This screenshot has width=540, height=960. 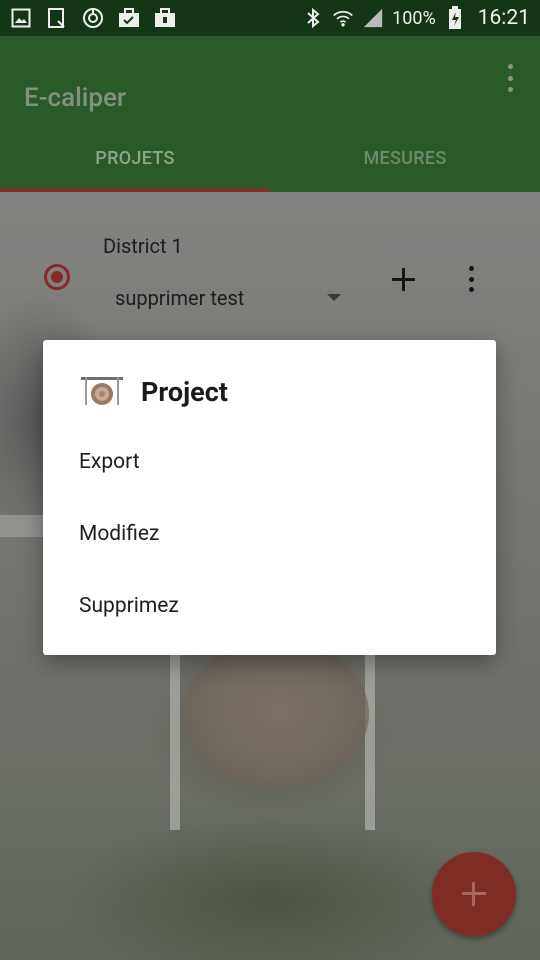 I want to click on battery-charging-icon, so click(x=455, y=17).